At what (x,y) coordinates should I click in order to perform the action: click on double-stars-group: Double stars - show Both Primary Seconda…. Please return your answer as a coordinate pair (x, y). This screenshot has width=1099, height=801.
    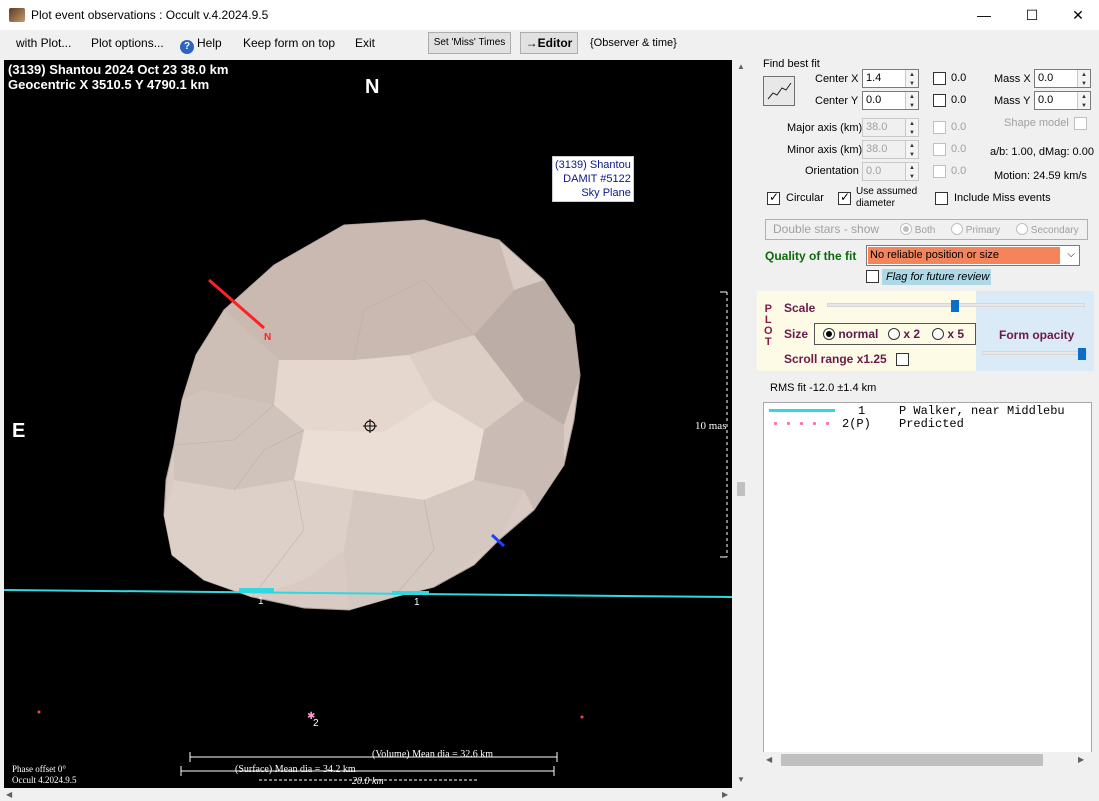
    Looking at the image, I should click on (926, 229).